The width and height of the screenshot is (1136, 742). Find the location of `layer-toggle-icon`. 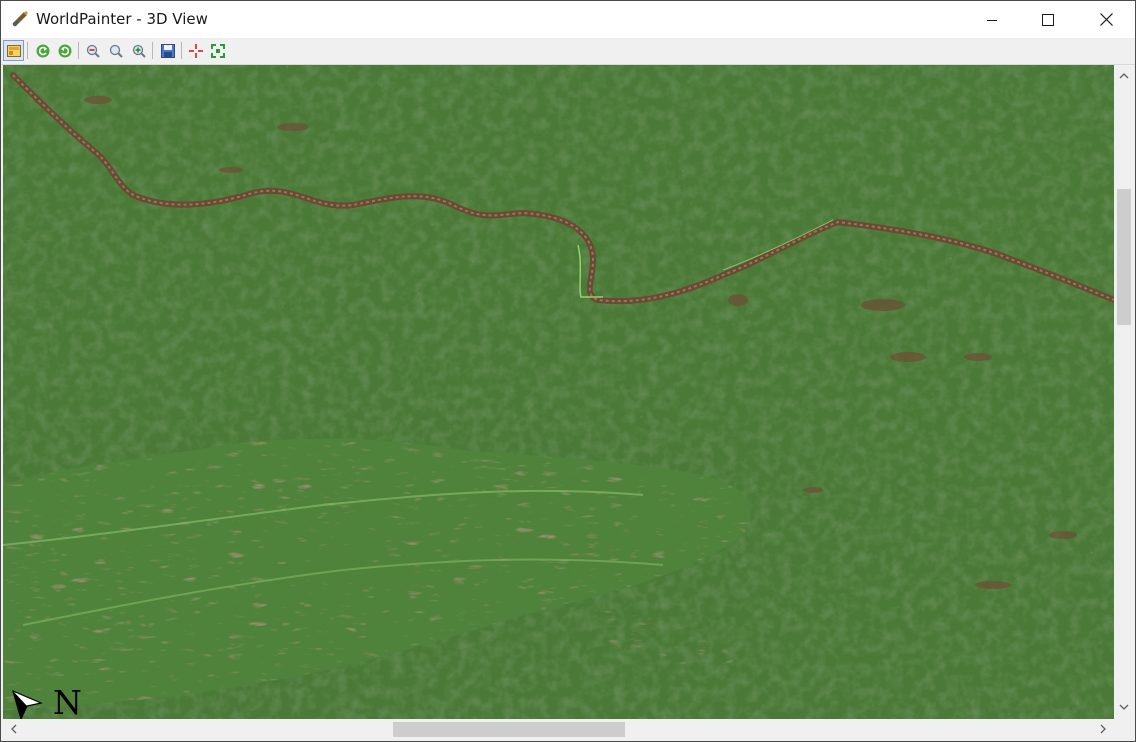

layer-toggle-icon is located at coordinates (13, 50).